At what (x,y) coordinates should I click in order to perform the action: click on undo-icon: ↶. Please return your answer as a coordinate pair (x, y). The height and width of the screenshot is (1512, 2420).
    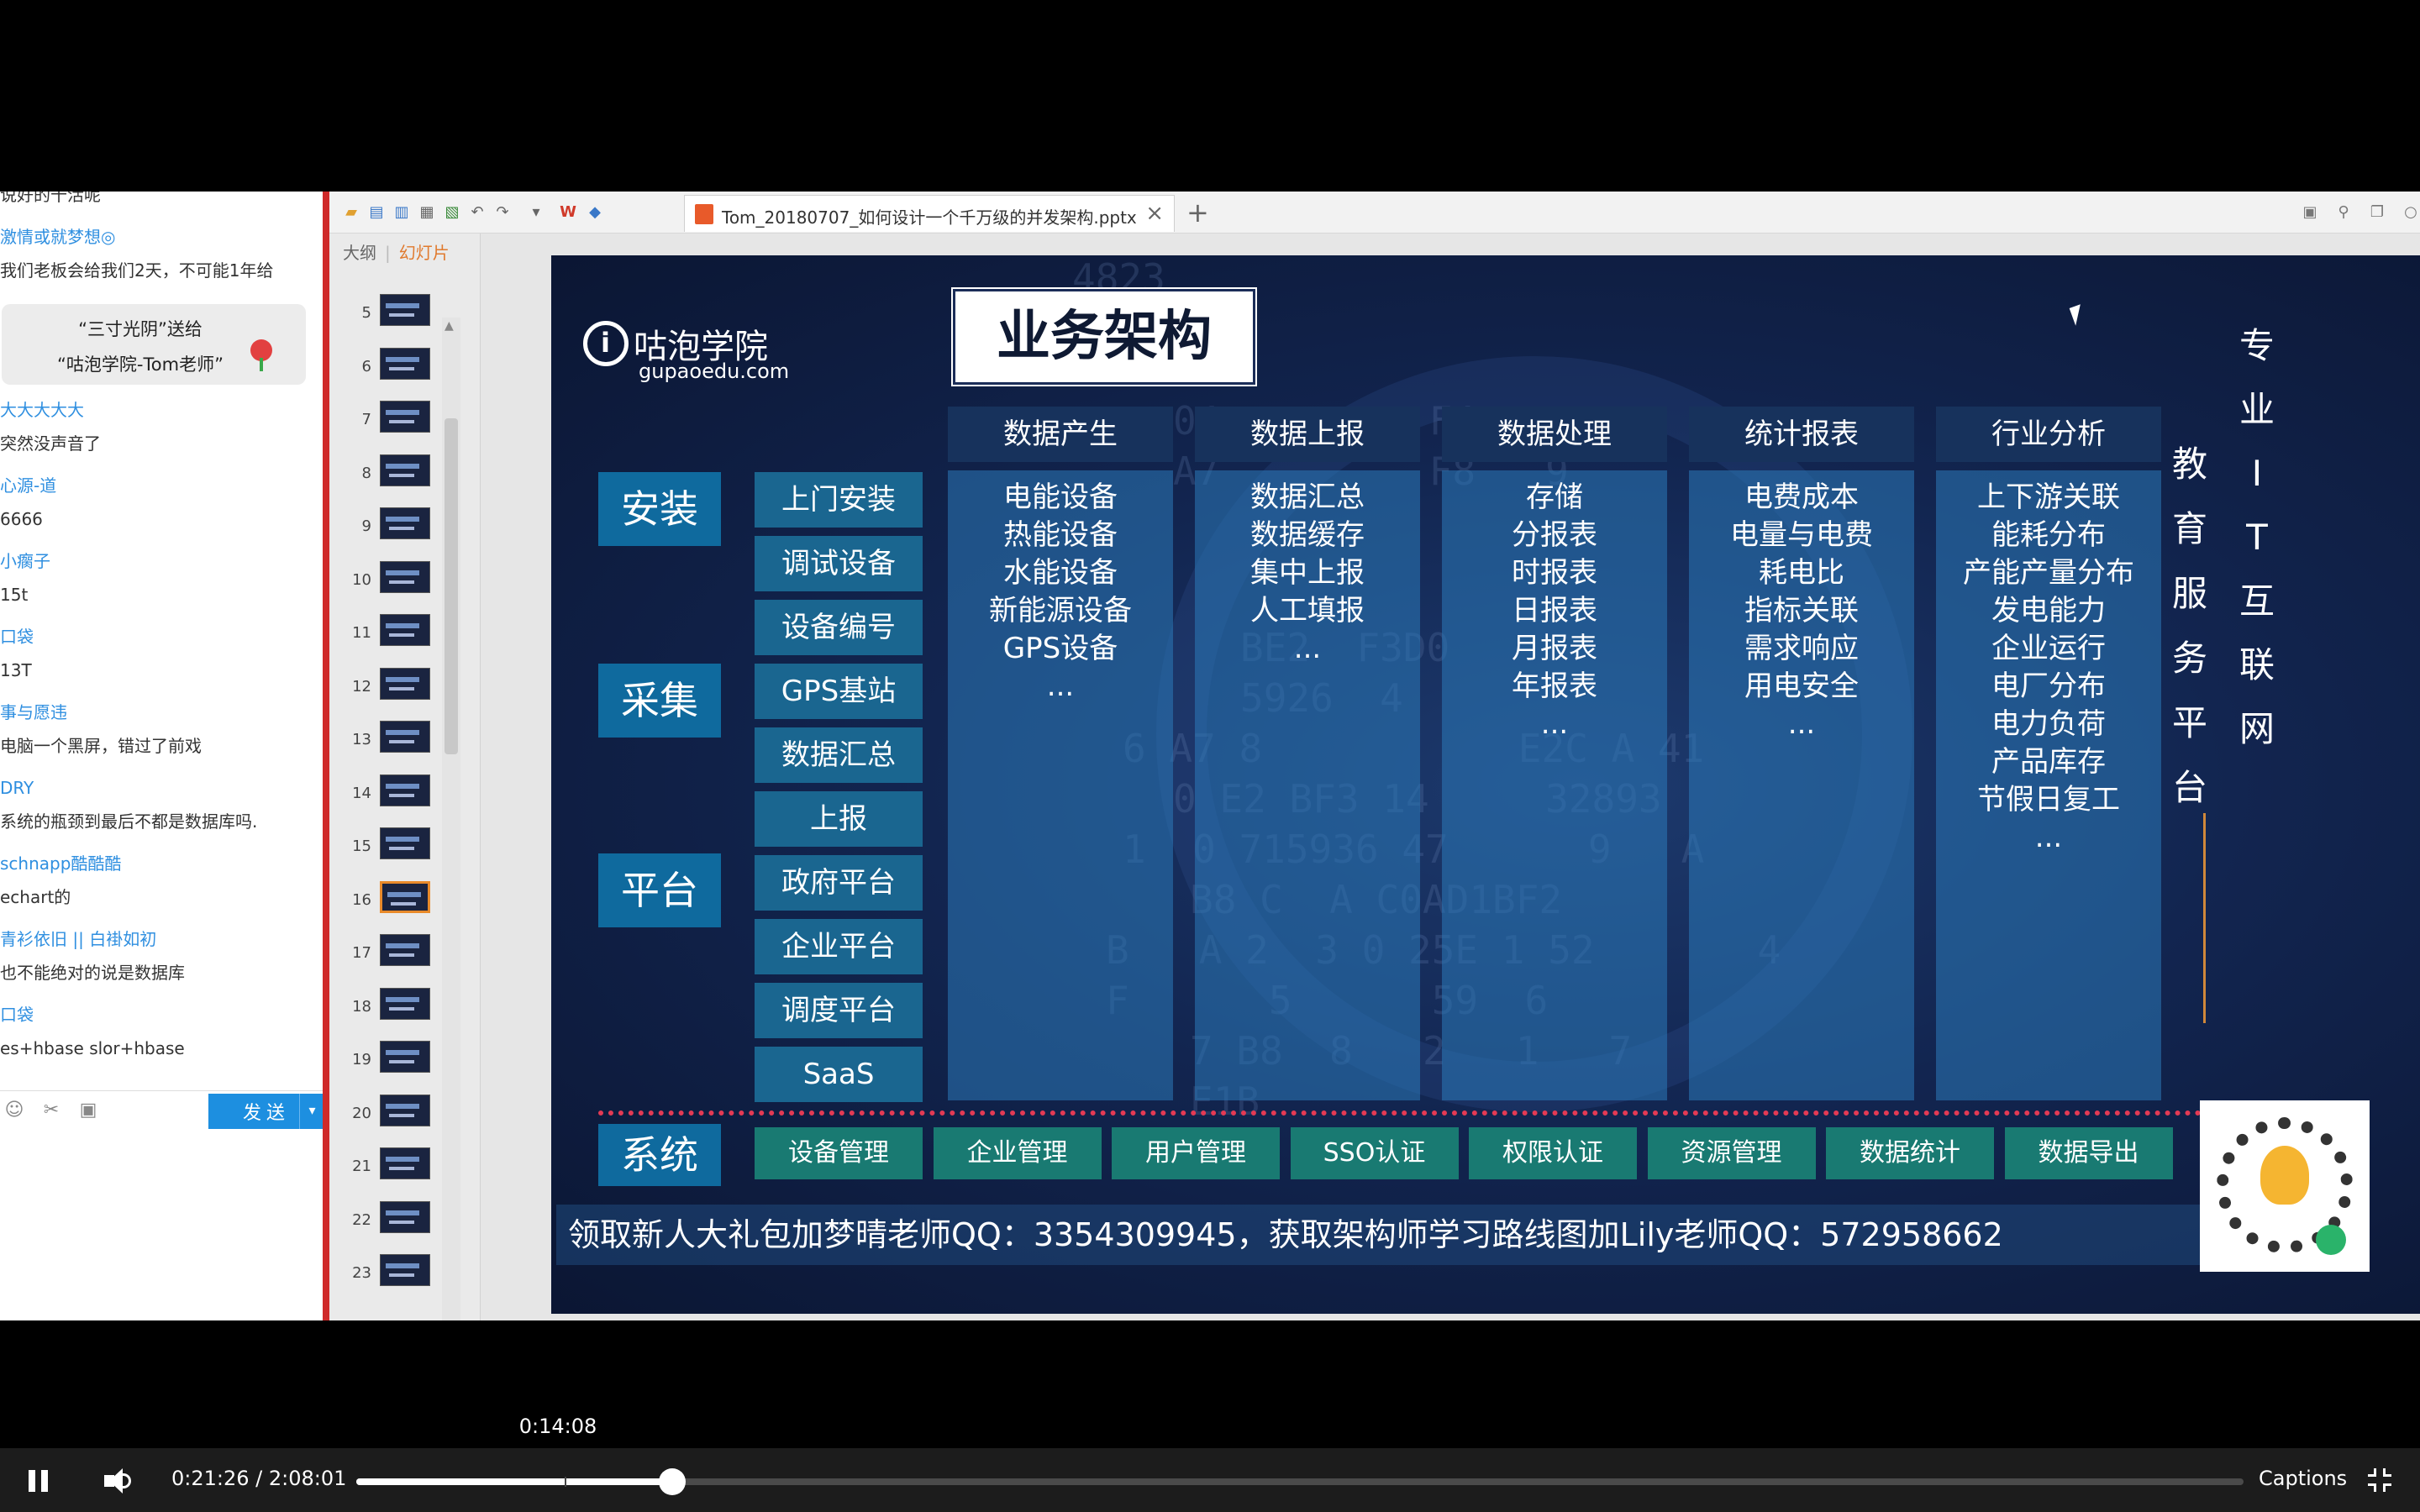
    Looking at the image, I should click on (477, 212).